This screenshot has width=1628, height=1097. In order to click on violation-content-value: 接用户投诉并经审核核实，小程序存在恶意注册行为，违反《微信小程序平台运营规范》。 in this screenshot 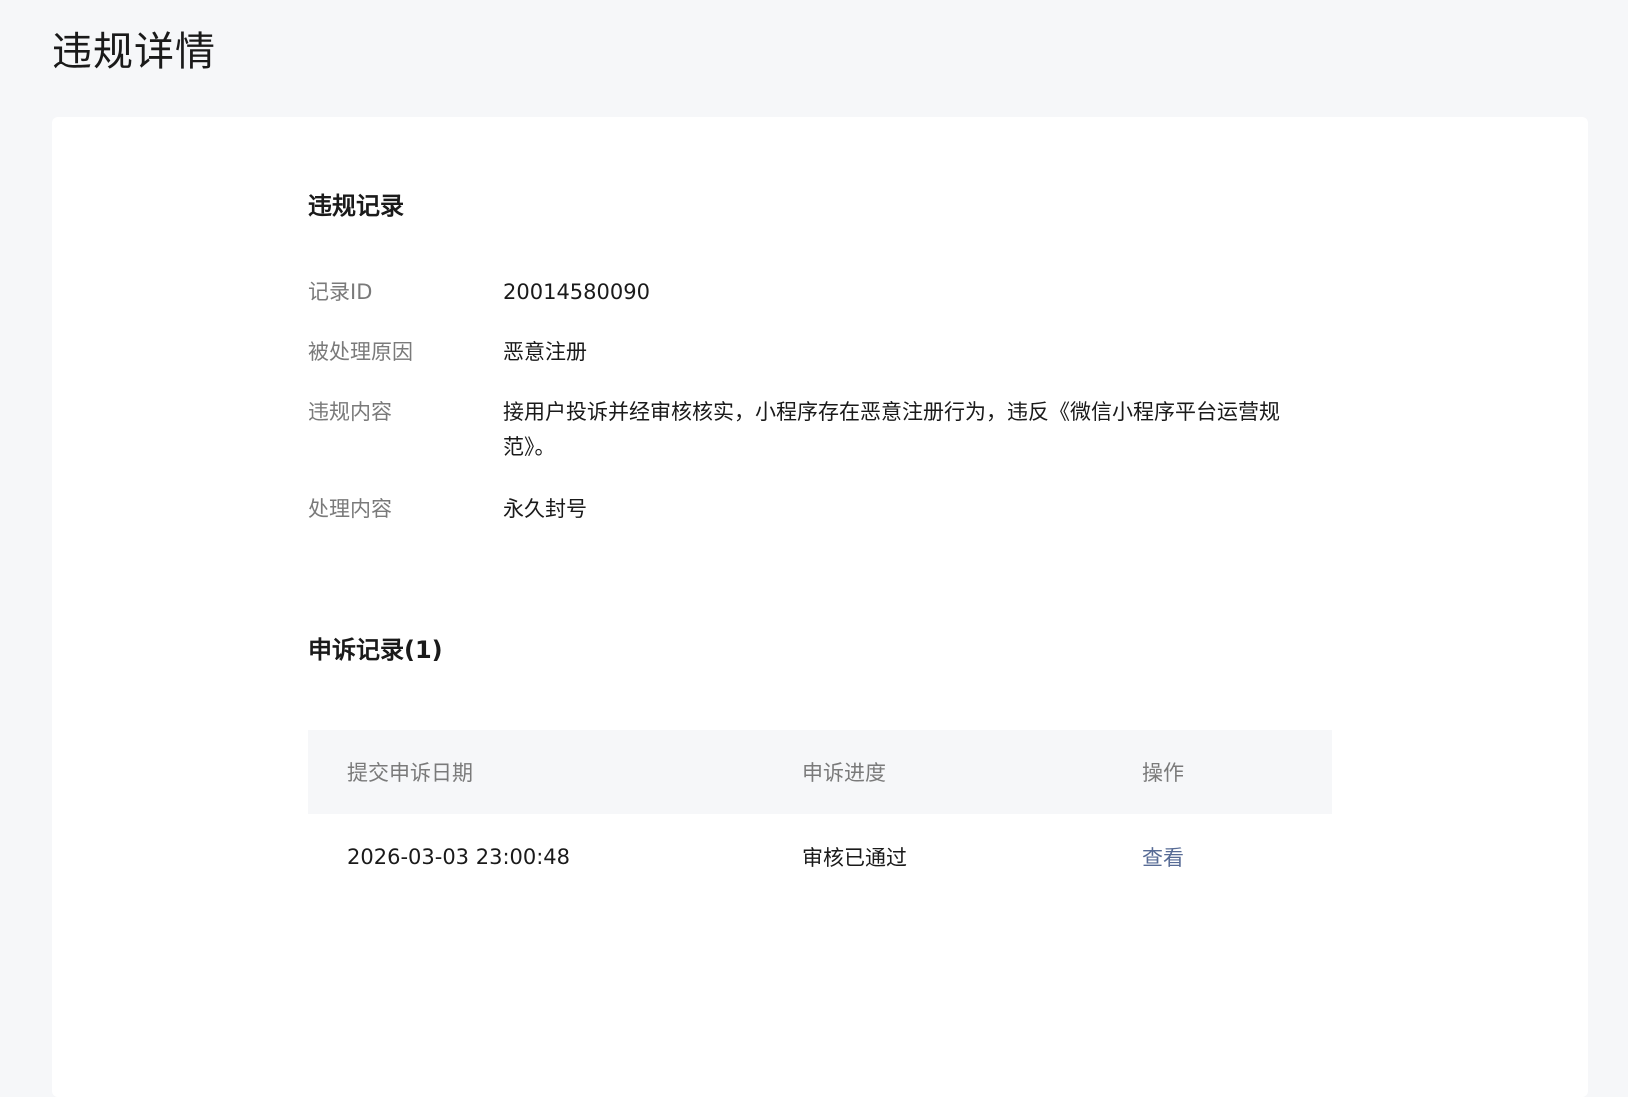, I will do `click(891, 429)`.